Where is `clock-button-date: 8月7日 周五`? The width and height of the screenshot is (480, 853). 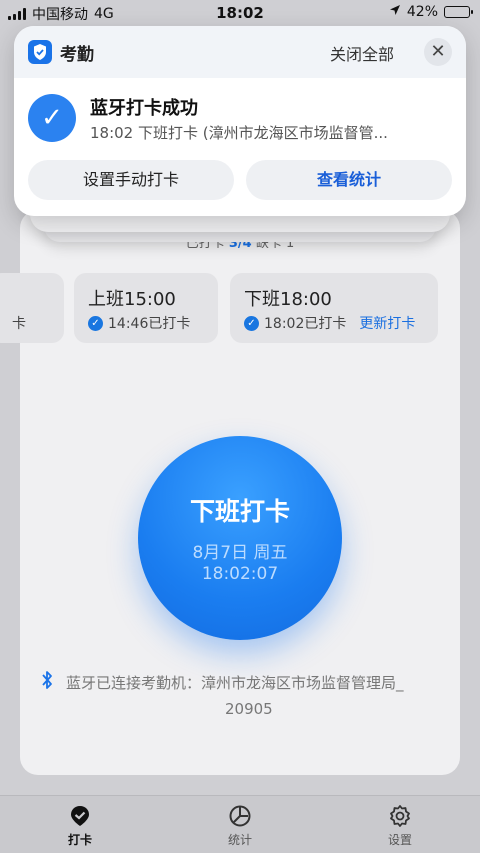 clock-button-date: 8月7日 周五 is located at coordinates (240, 553).